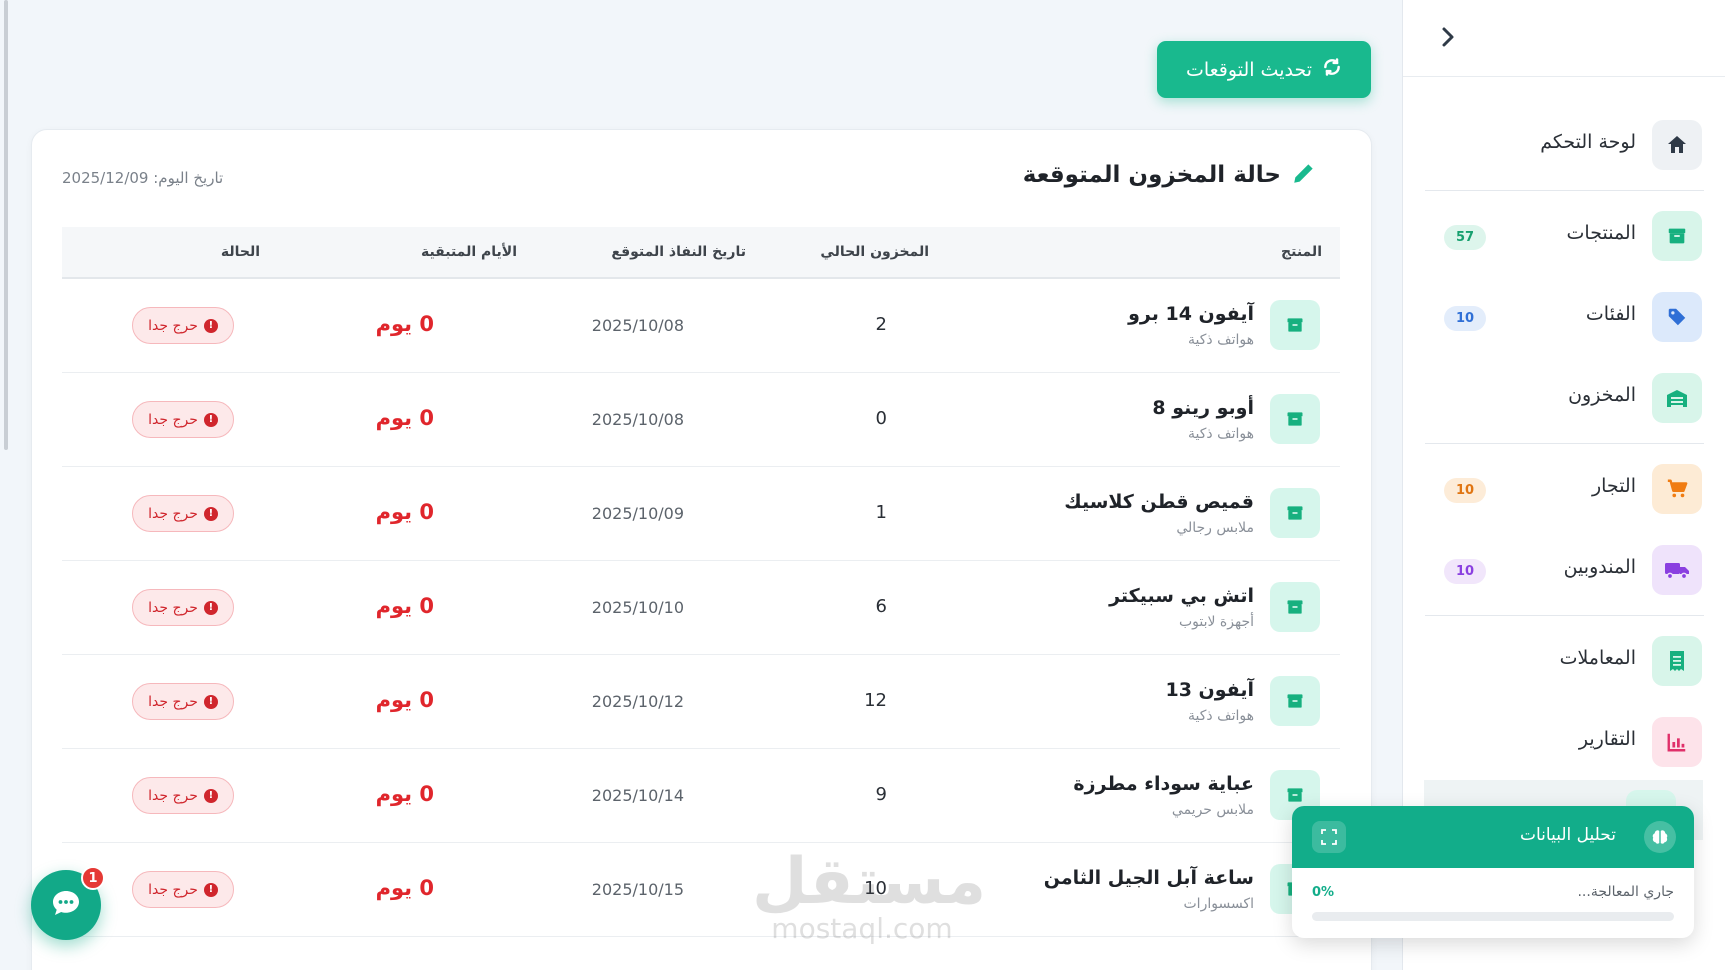 Image resolution: width=1725 pixels, height=970 pixels. What do you see at coordinates (637, 795) in the screenshot?
I see `expected-depletion-date: 2025/10/14` at bounding box center [637, 795].